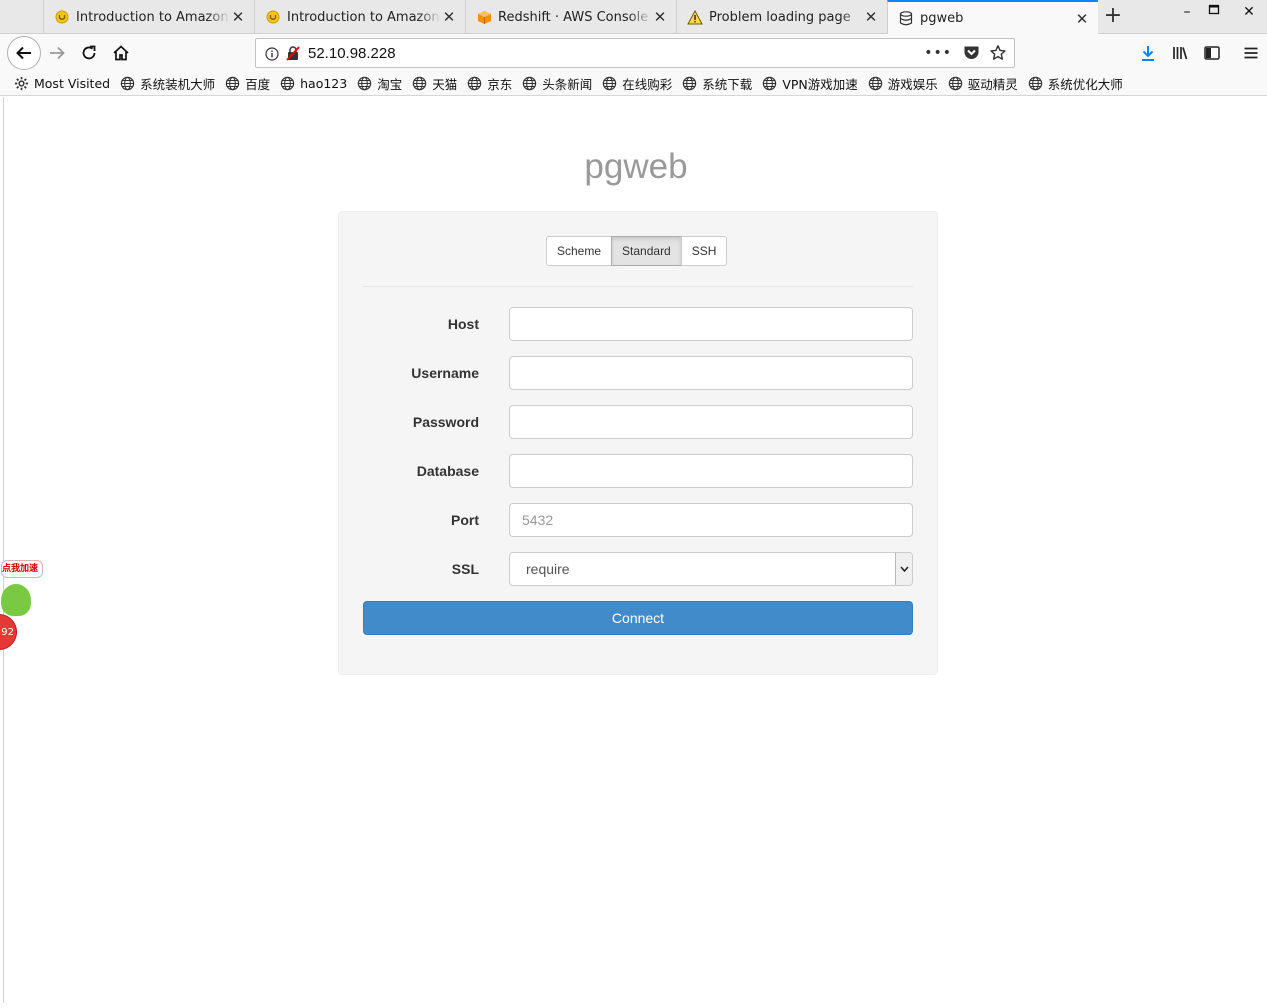 The height and width of the screenshot is (1008, 1267). I want to click on chevron-down-icon, so click(903, 569).